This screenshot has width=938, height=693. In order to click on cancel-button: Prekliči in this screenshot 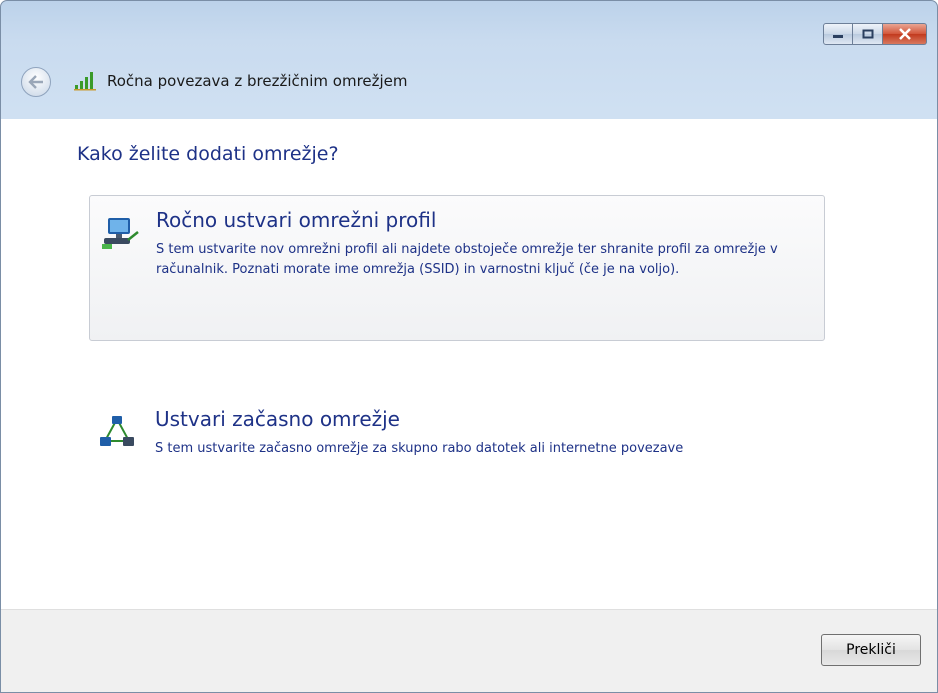, I will do `click(871, 650)`.